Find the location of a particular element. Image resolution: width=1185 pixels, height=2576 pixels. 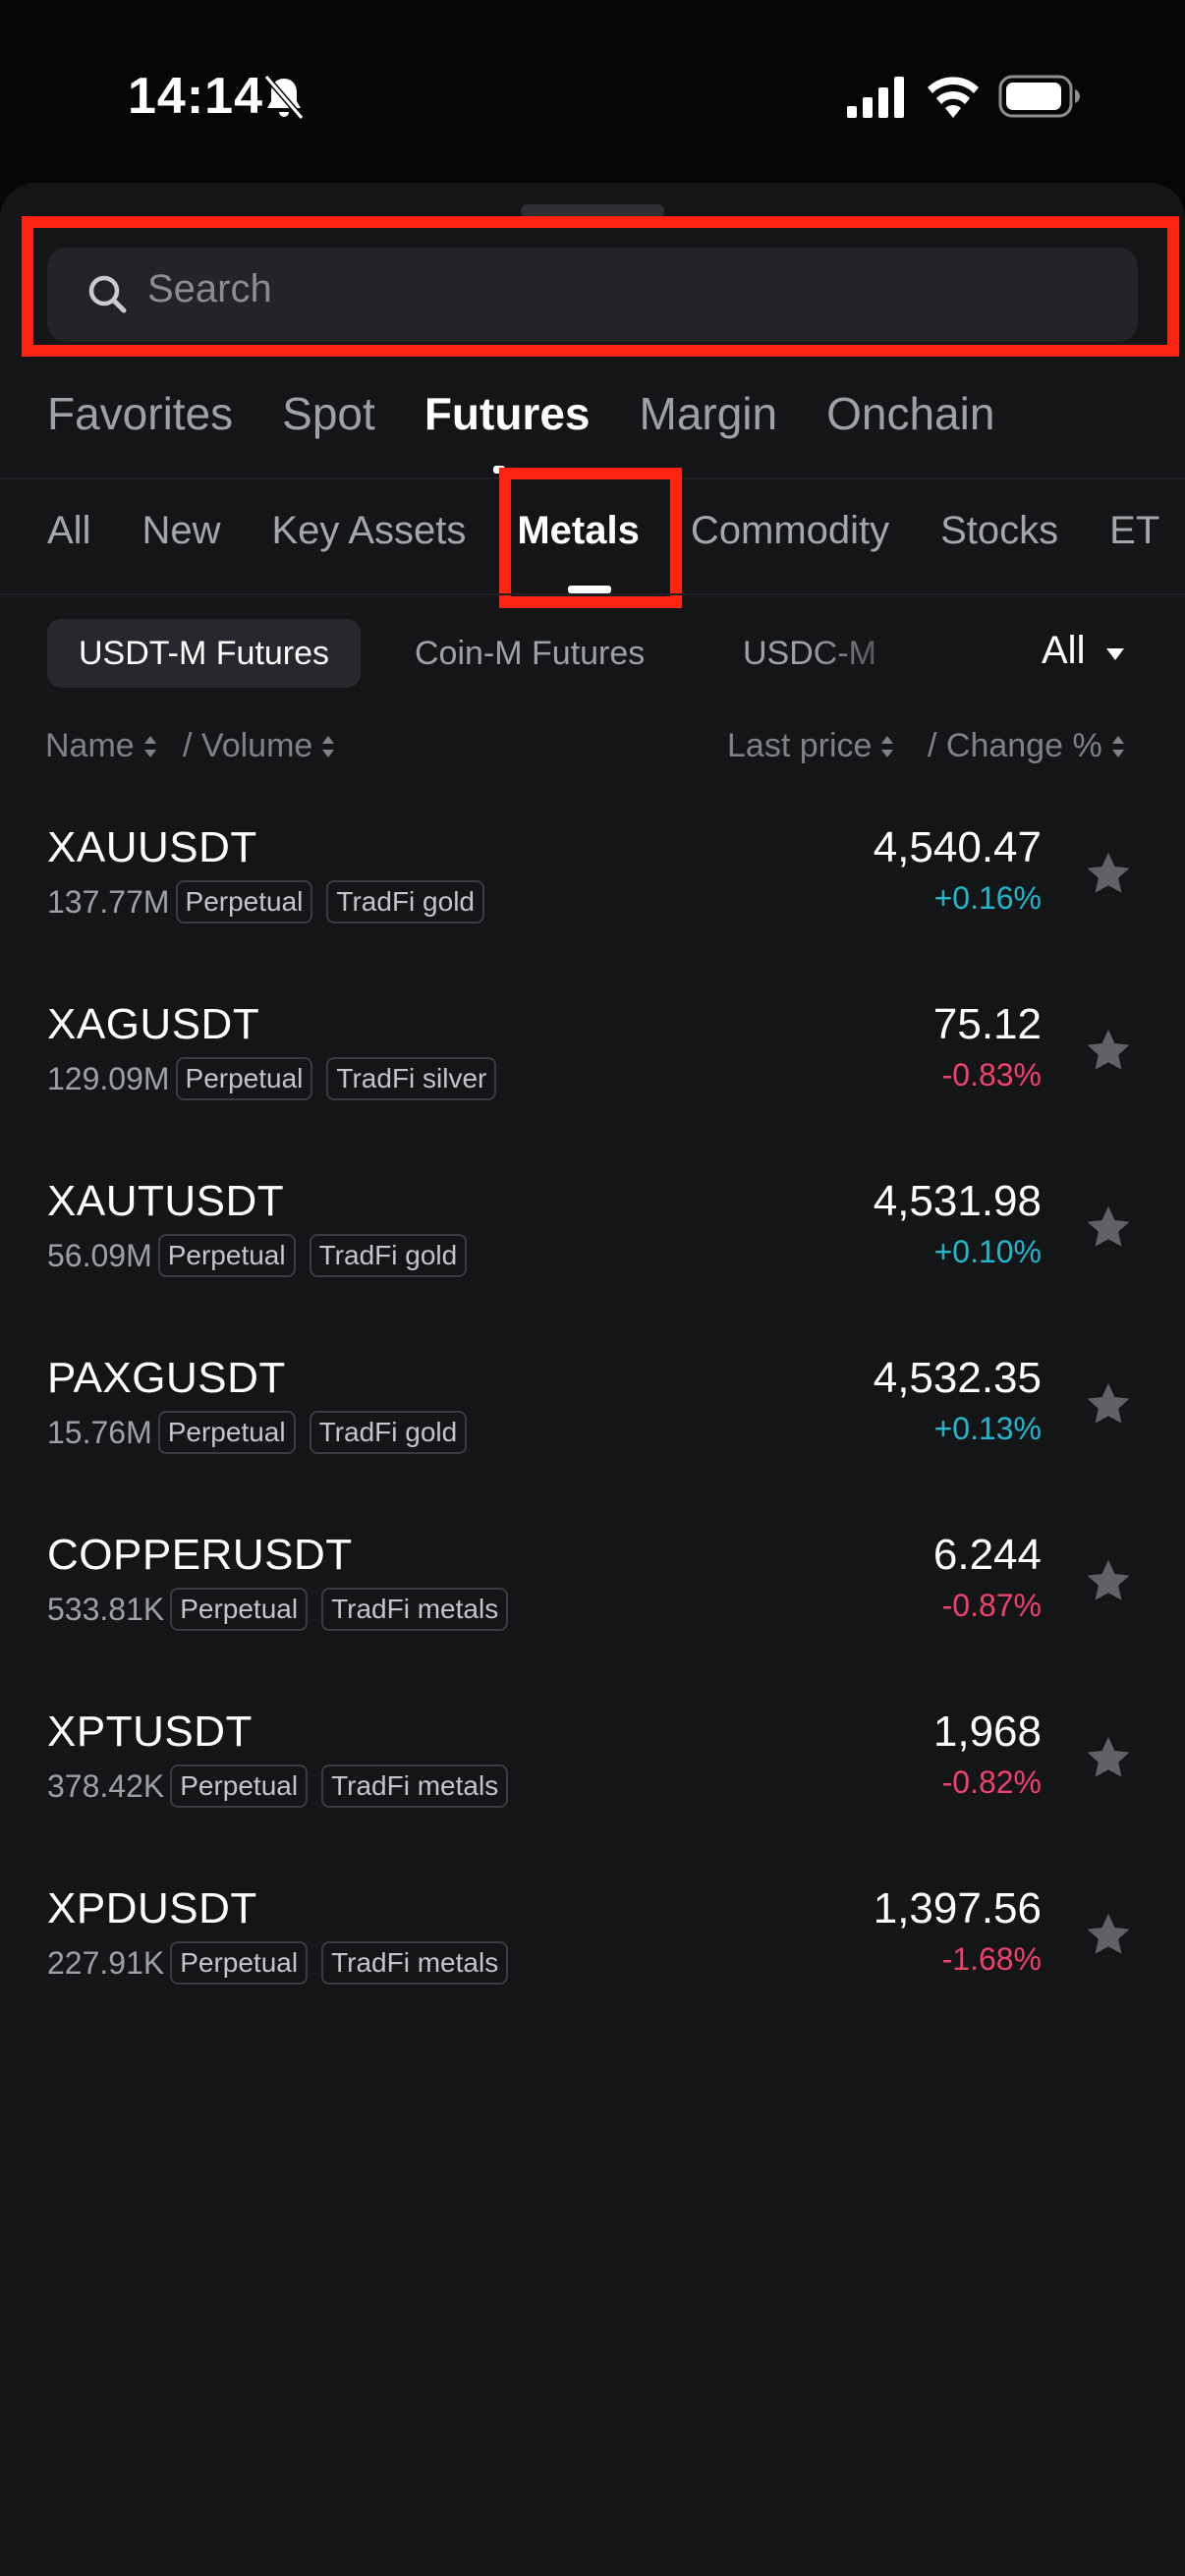

main-tabs: Favorites Spot Futures Margin Onchain is located at coordinates (521, 421).